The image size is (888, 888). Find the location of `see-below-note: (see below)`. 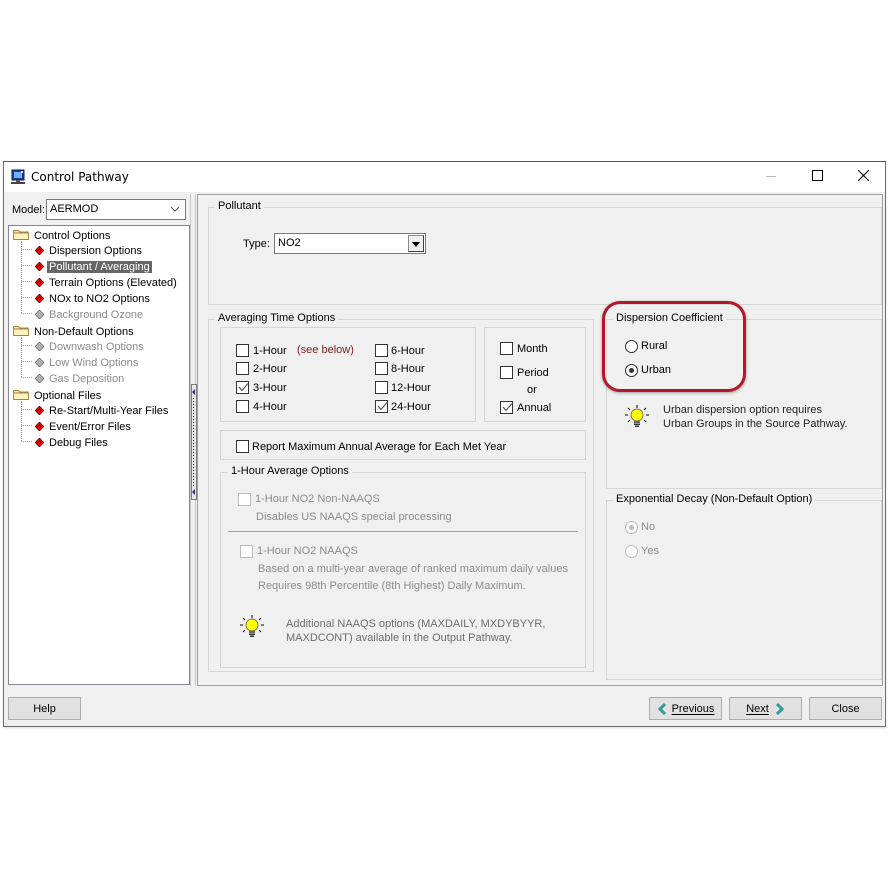

see-below-note: (see below) is located at coordinates (325, 350).